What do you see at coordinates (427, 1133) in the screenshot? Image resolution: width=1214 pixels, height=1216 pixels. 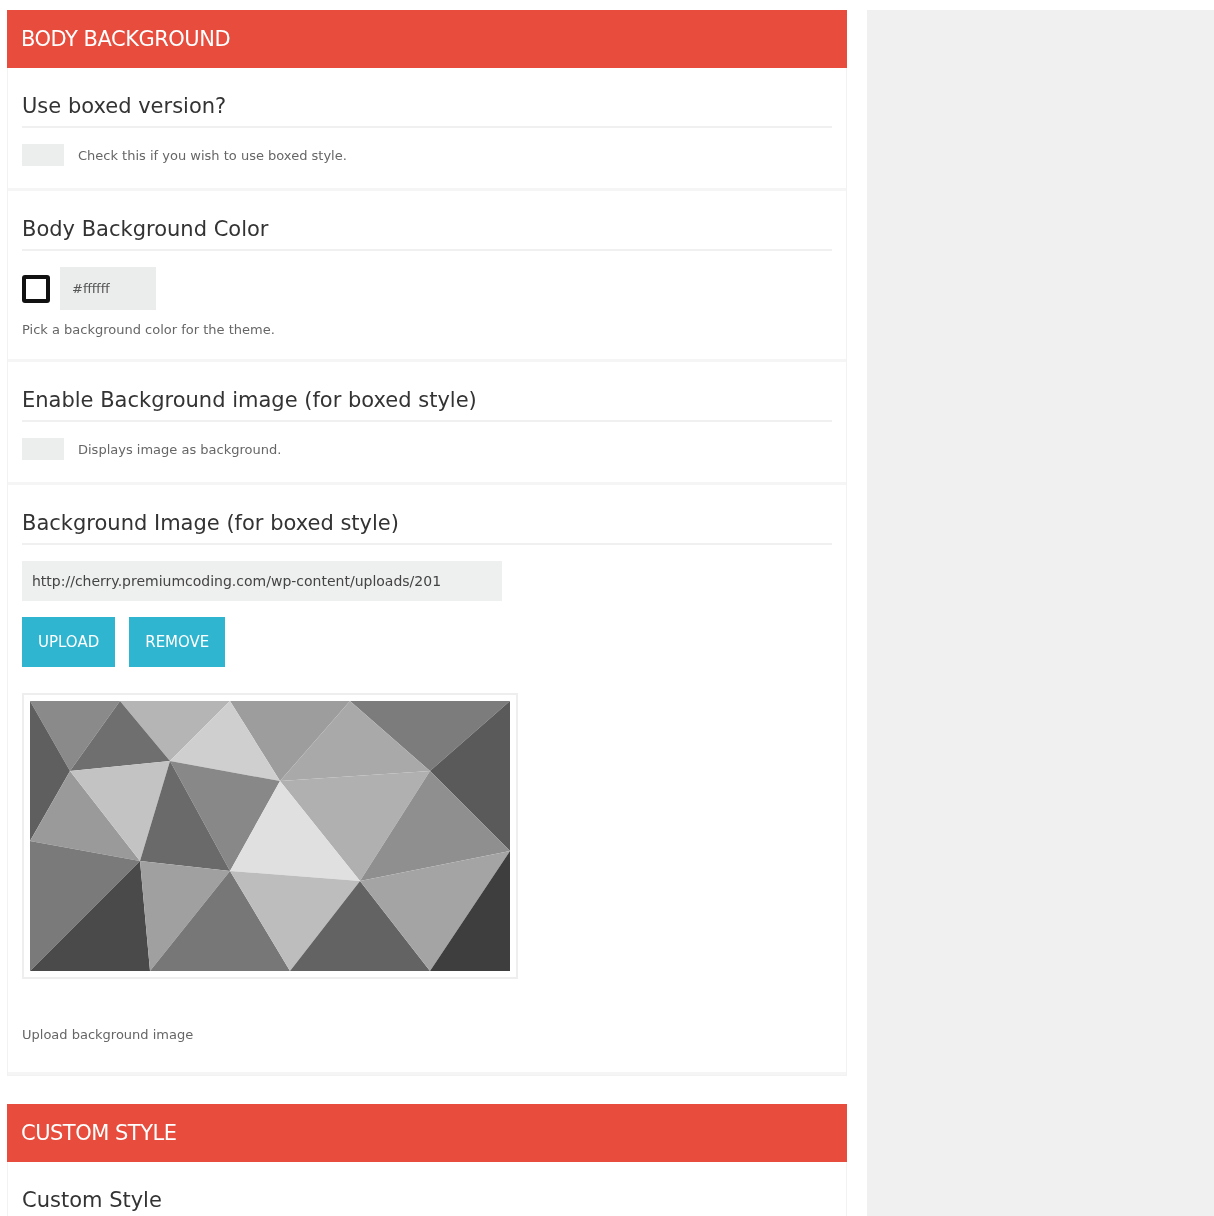 I see `panel-header: CUSTOM STYLE` at bounding box center [427, 1133].